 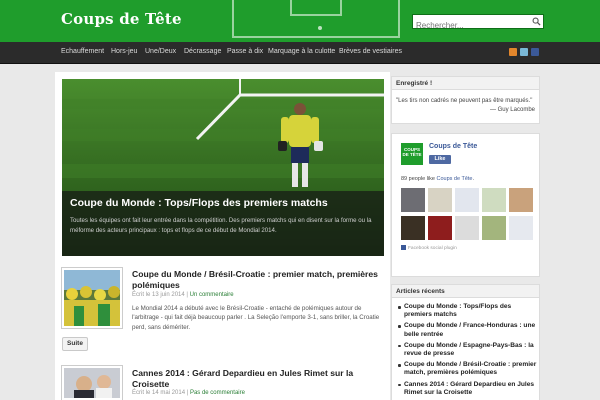 I want to click on read-more-button: Suite, so click(x=75, y=344).